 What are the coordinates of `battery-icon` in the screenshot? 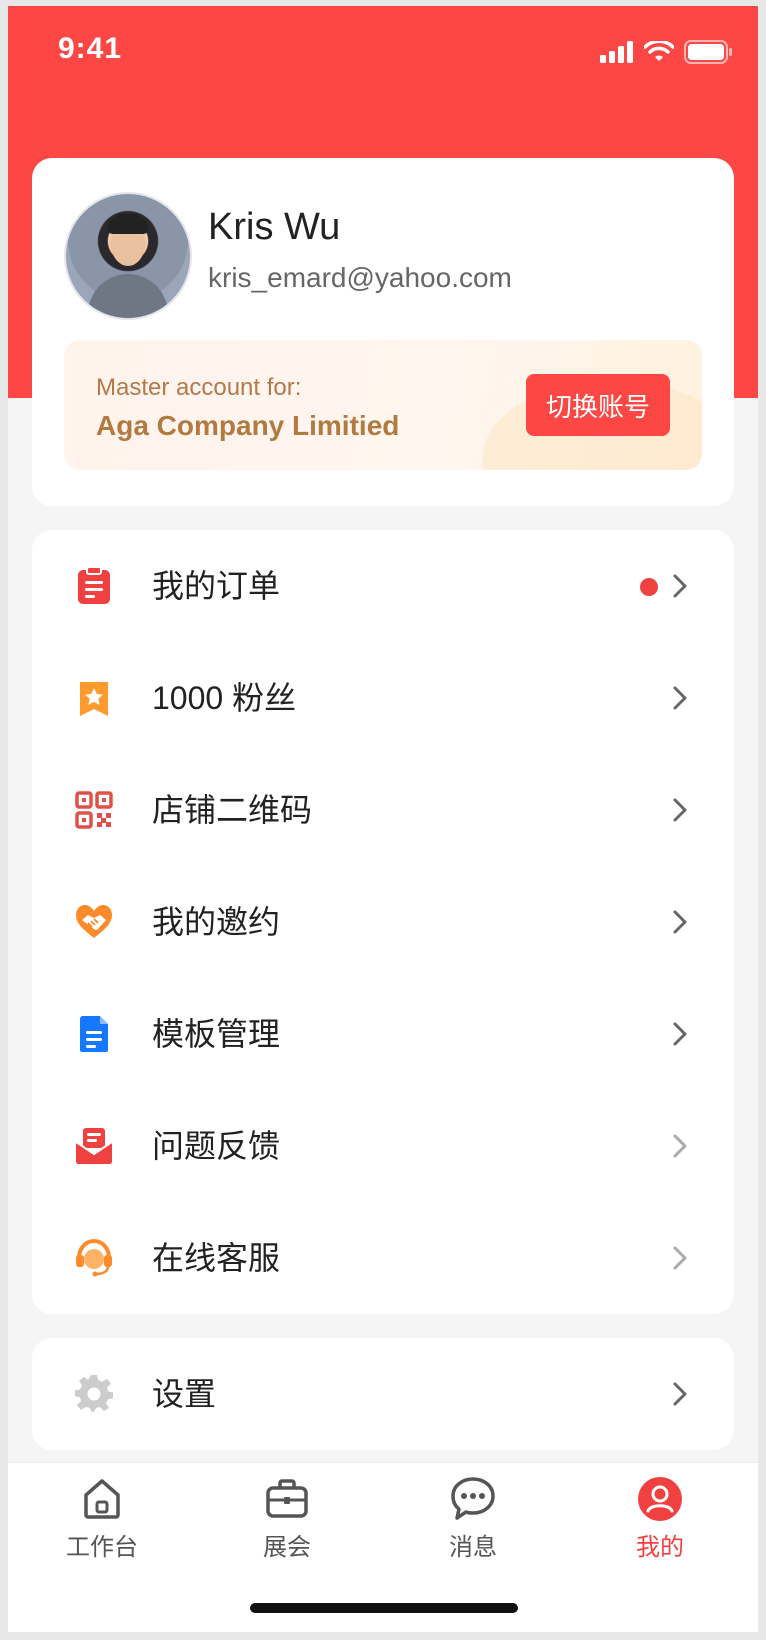 It's located at (708, 52).